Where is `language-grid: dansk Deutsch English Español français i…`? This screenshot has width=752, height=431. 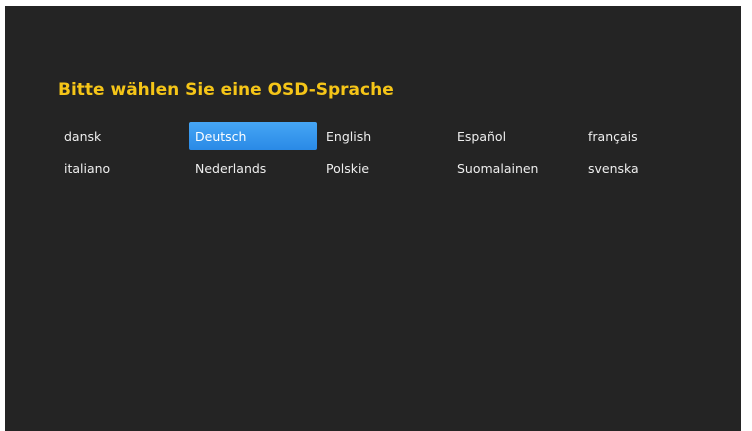
language-grid: dansk Deutsch English Español français i… is located at coordinates (385, 152).